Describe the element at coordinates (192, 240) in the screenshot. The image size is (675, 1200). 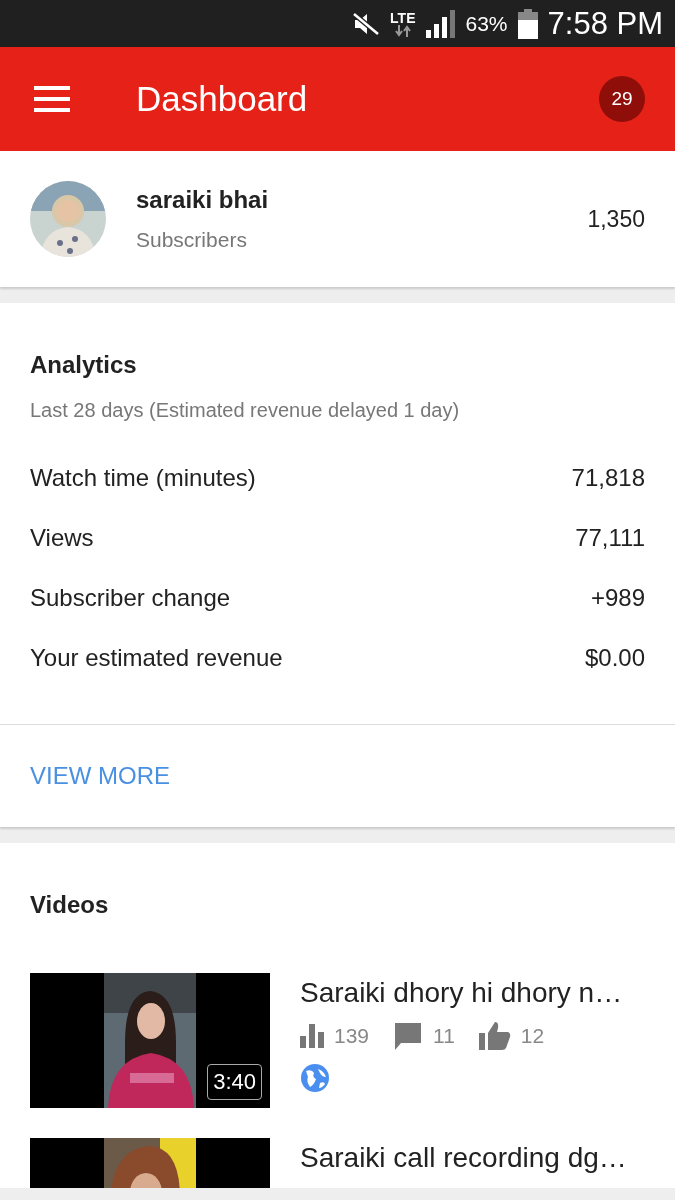
I see `subscribers-label: Subscribers` at that location.